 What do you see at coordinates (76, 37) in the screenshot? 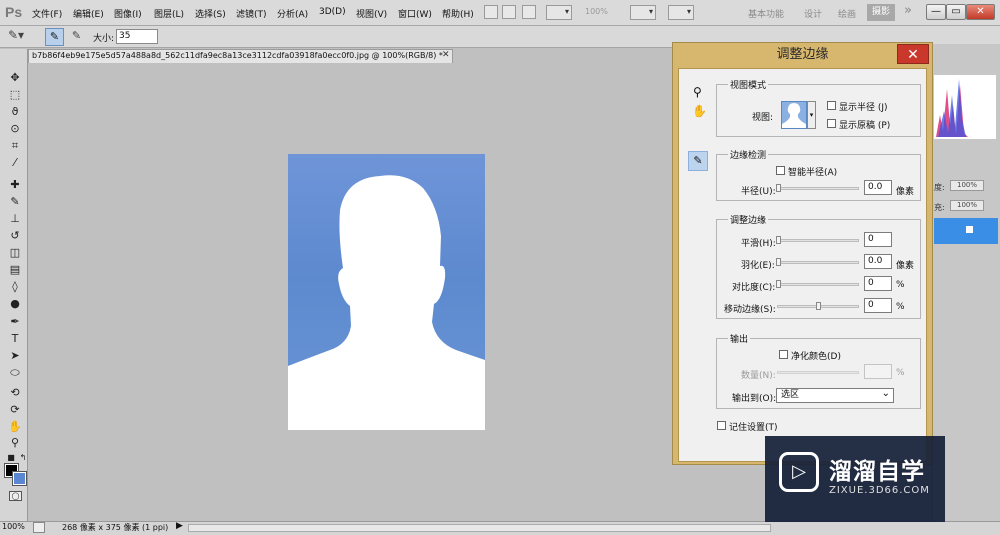
I see `erase-refinement-brush-icon: ✎` at bounding box center [76, 37].